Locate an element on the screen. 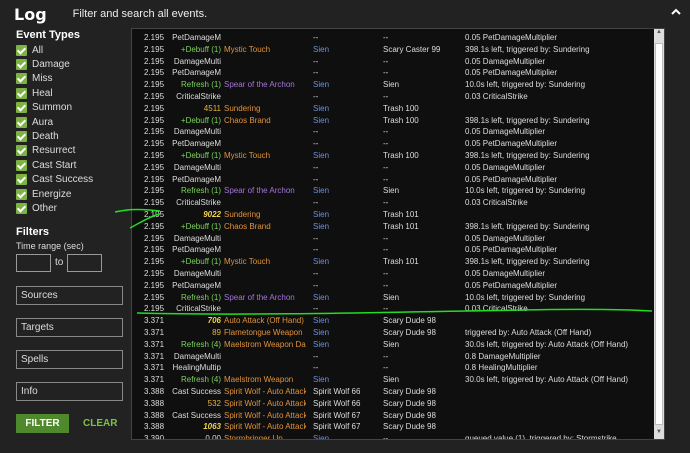 The height and width of the screenshot is (453, 690). event-type-cast-start: Cast Start is located at coordinates (74, 165).